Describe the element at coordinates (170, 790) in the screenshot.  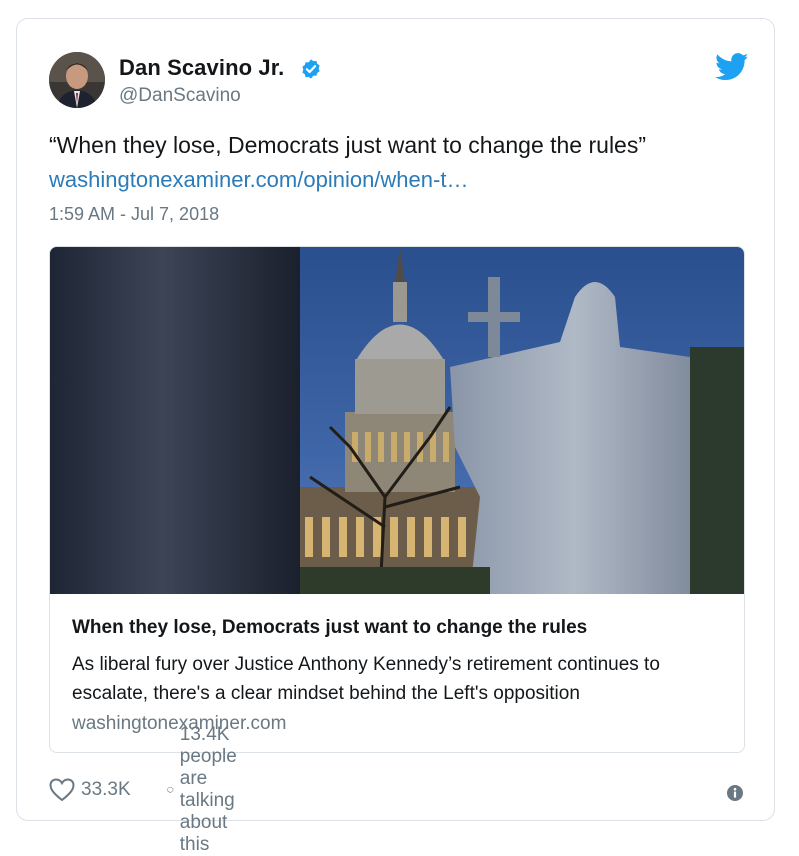
I see `speech-bubble-icon` at that location.